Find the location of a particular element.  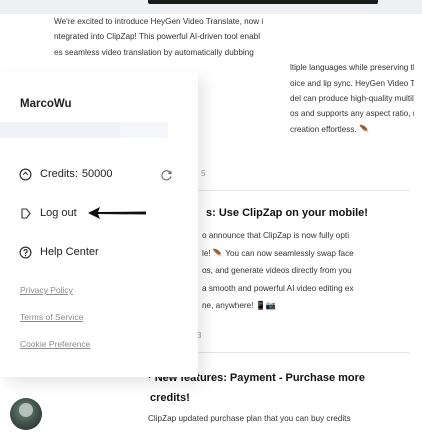

privacy-policy-link: Privacy Policy is located at coordinates (46, 290).